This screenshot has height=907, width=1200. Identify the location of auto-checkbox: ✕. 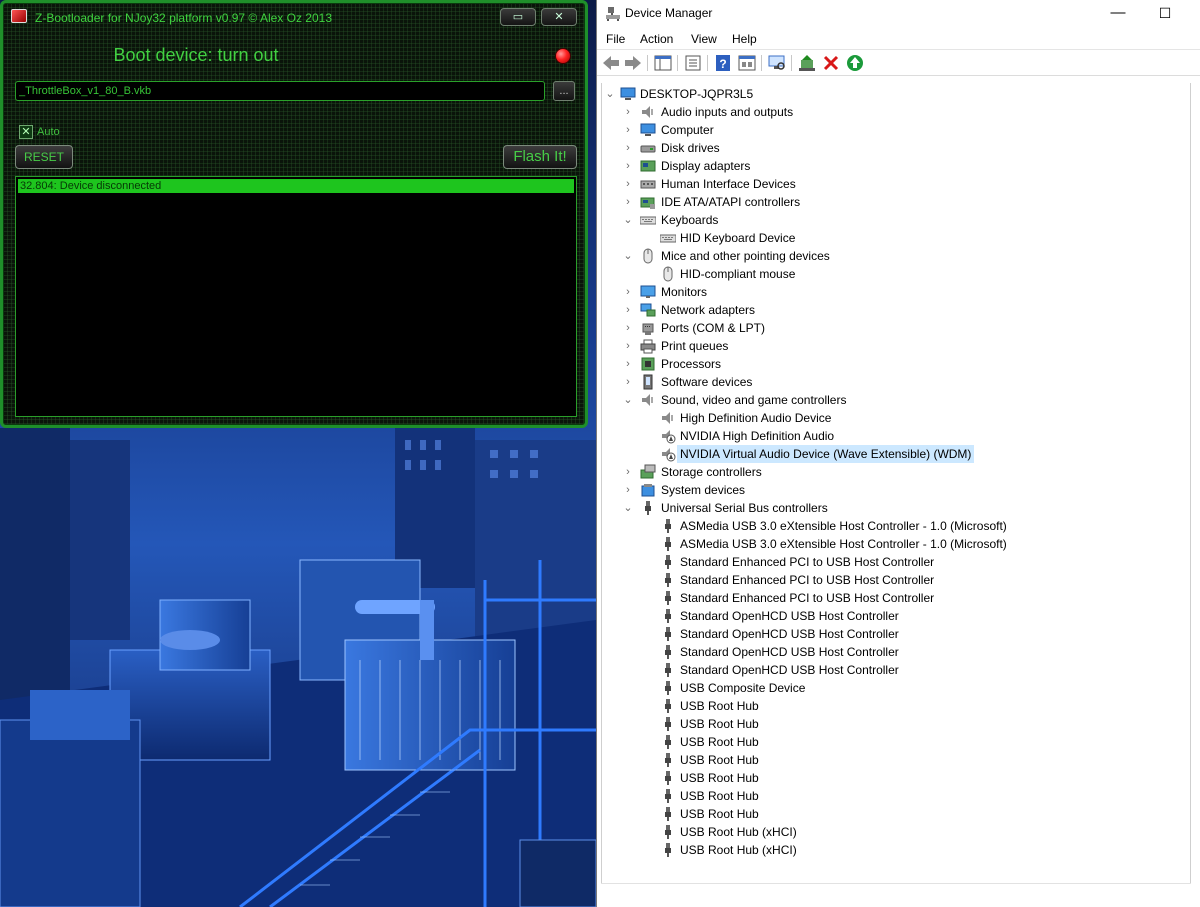
(26, 132).